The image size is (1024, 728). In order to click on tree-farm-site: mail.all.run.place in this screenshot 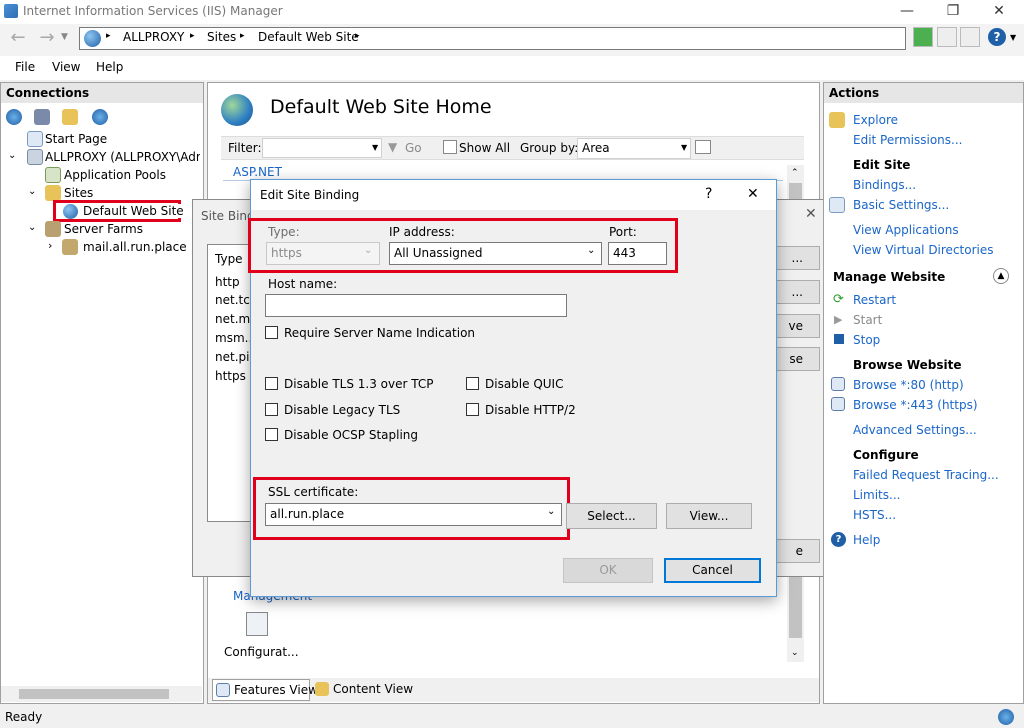, I will do `click(135, 247)`.